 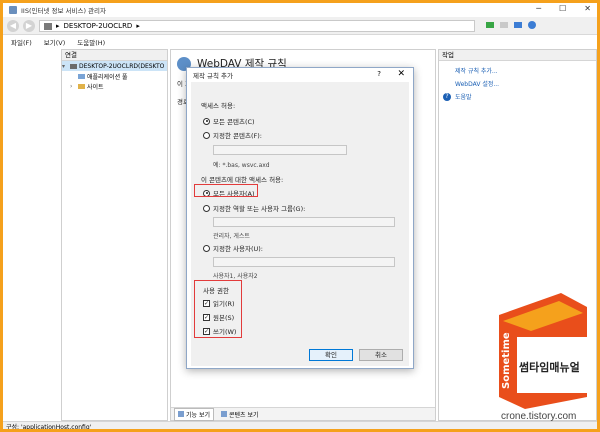 I want to click on radio-specified-users: 지정한 사용자(U):, so click(x=233, y=248).